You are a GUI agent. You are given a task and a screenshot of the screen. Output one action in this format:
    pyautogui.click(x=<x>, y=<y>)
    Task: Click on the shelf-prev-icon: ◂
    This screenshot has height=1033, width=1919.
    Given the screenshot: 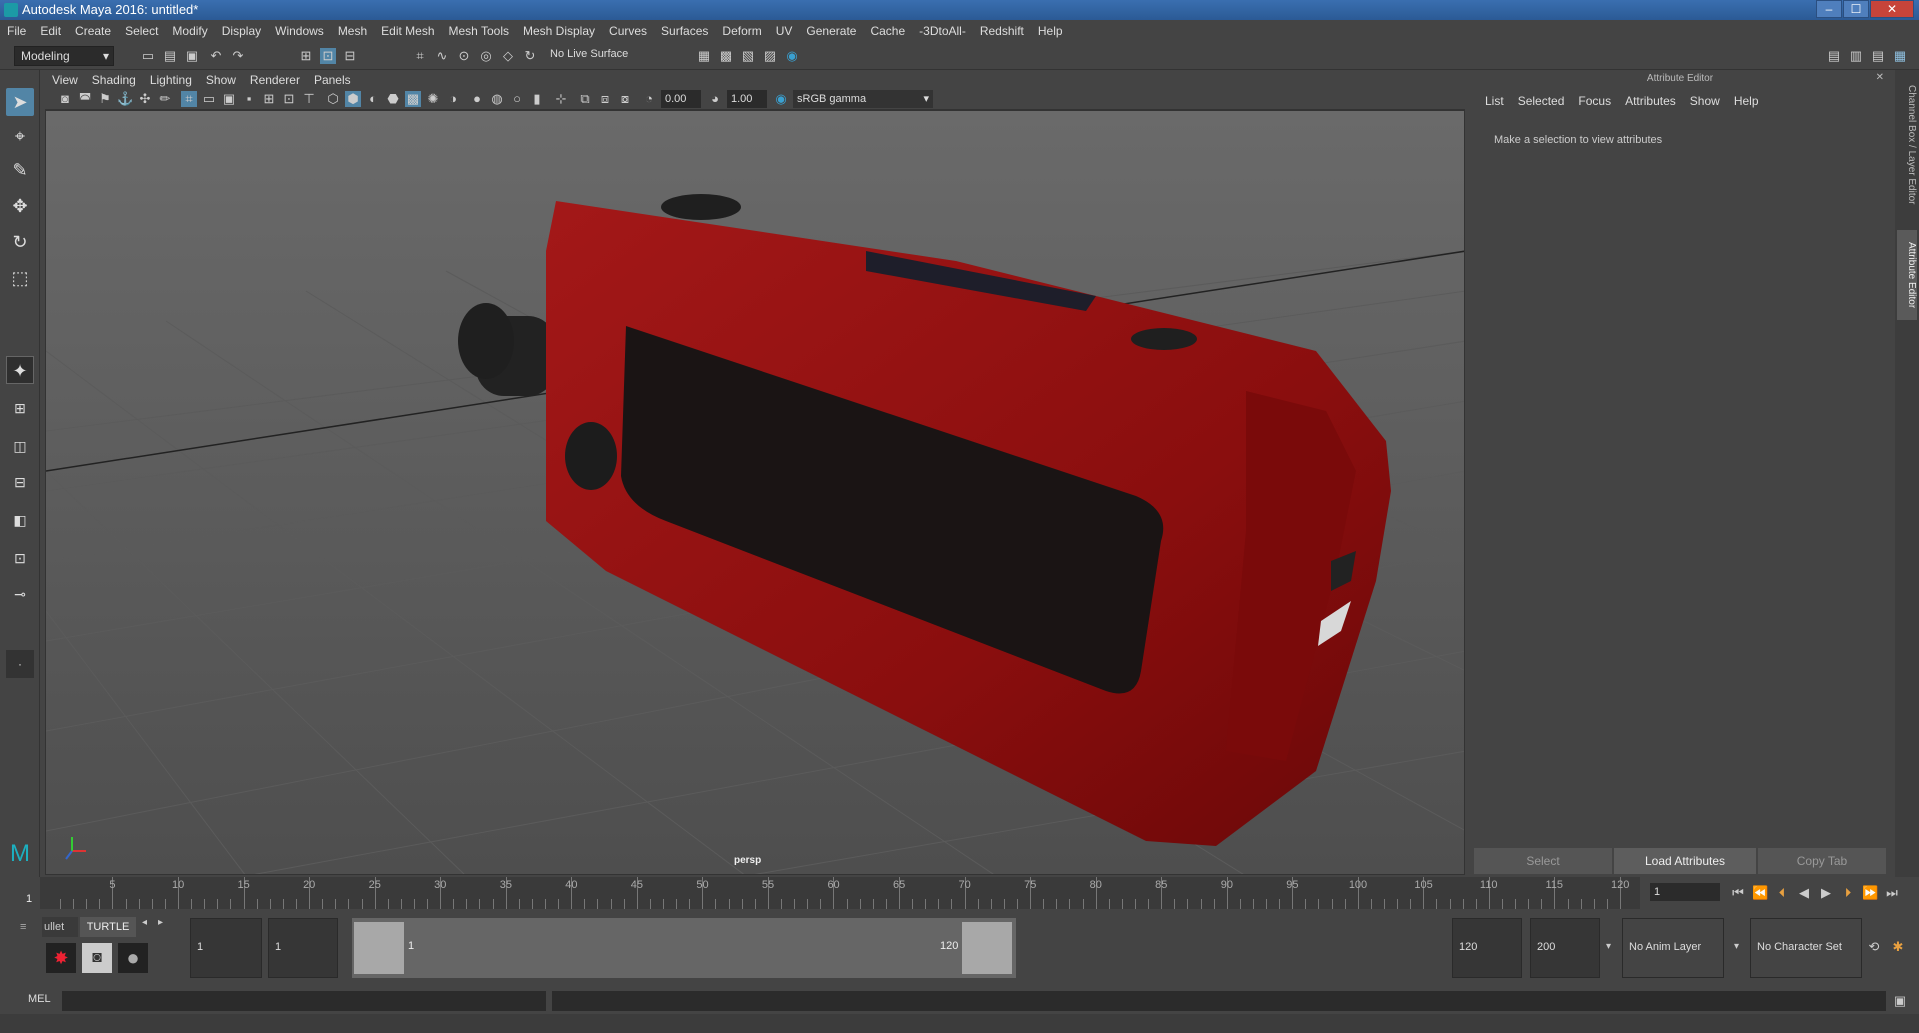 What is the action you would take?
    pyautogui.click(x=144, y=922)
    